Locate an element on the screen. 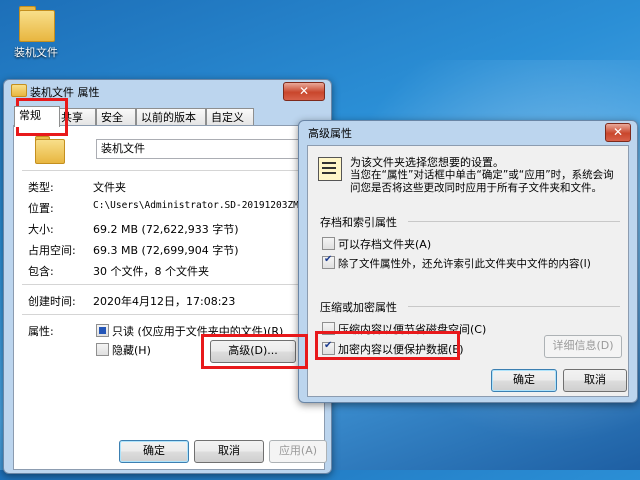 The width and height of the screenshot is (640, 480). archive-index-group-title: 存档和索引属性 is located at coordinates (358, 222).